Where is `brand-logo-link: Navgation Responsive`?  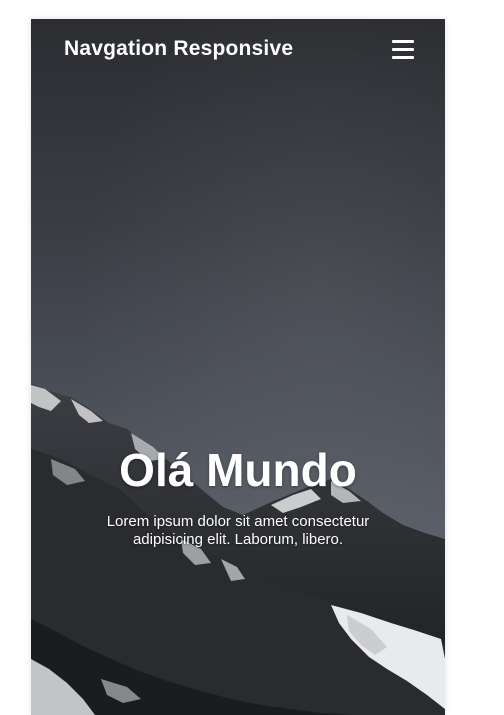
brand-logo-link: Navgation Responsive is located at coordinates (178, 49).